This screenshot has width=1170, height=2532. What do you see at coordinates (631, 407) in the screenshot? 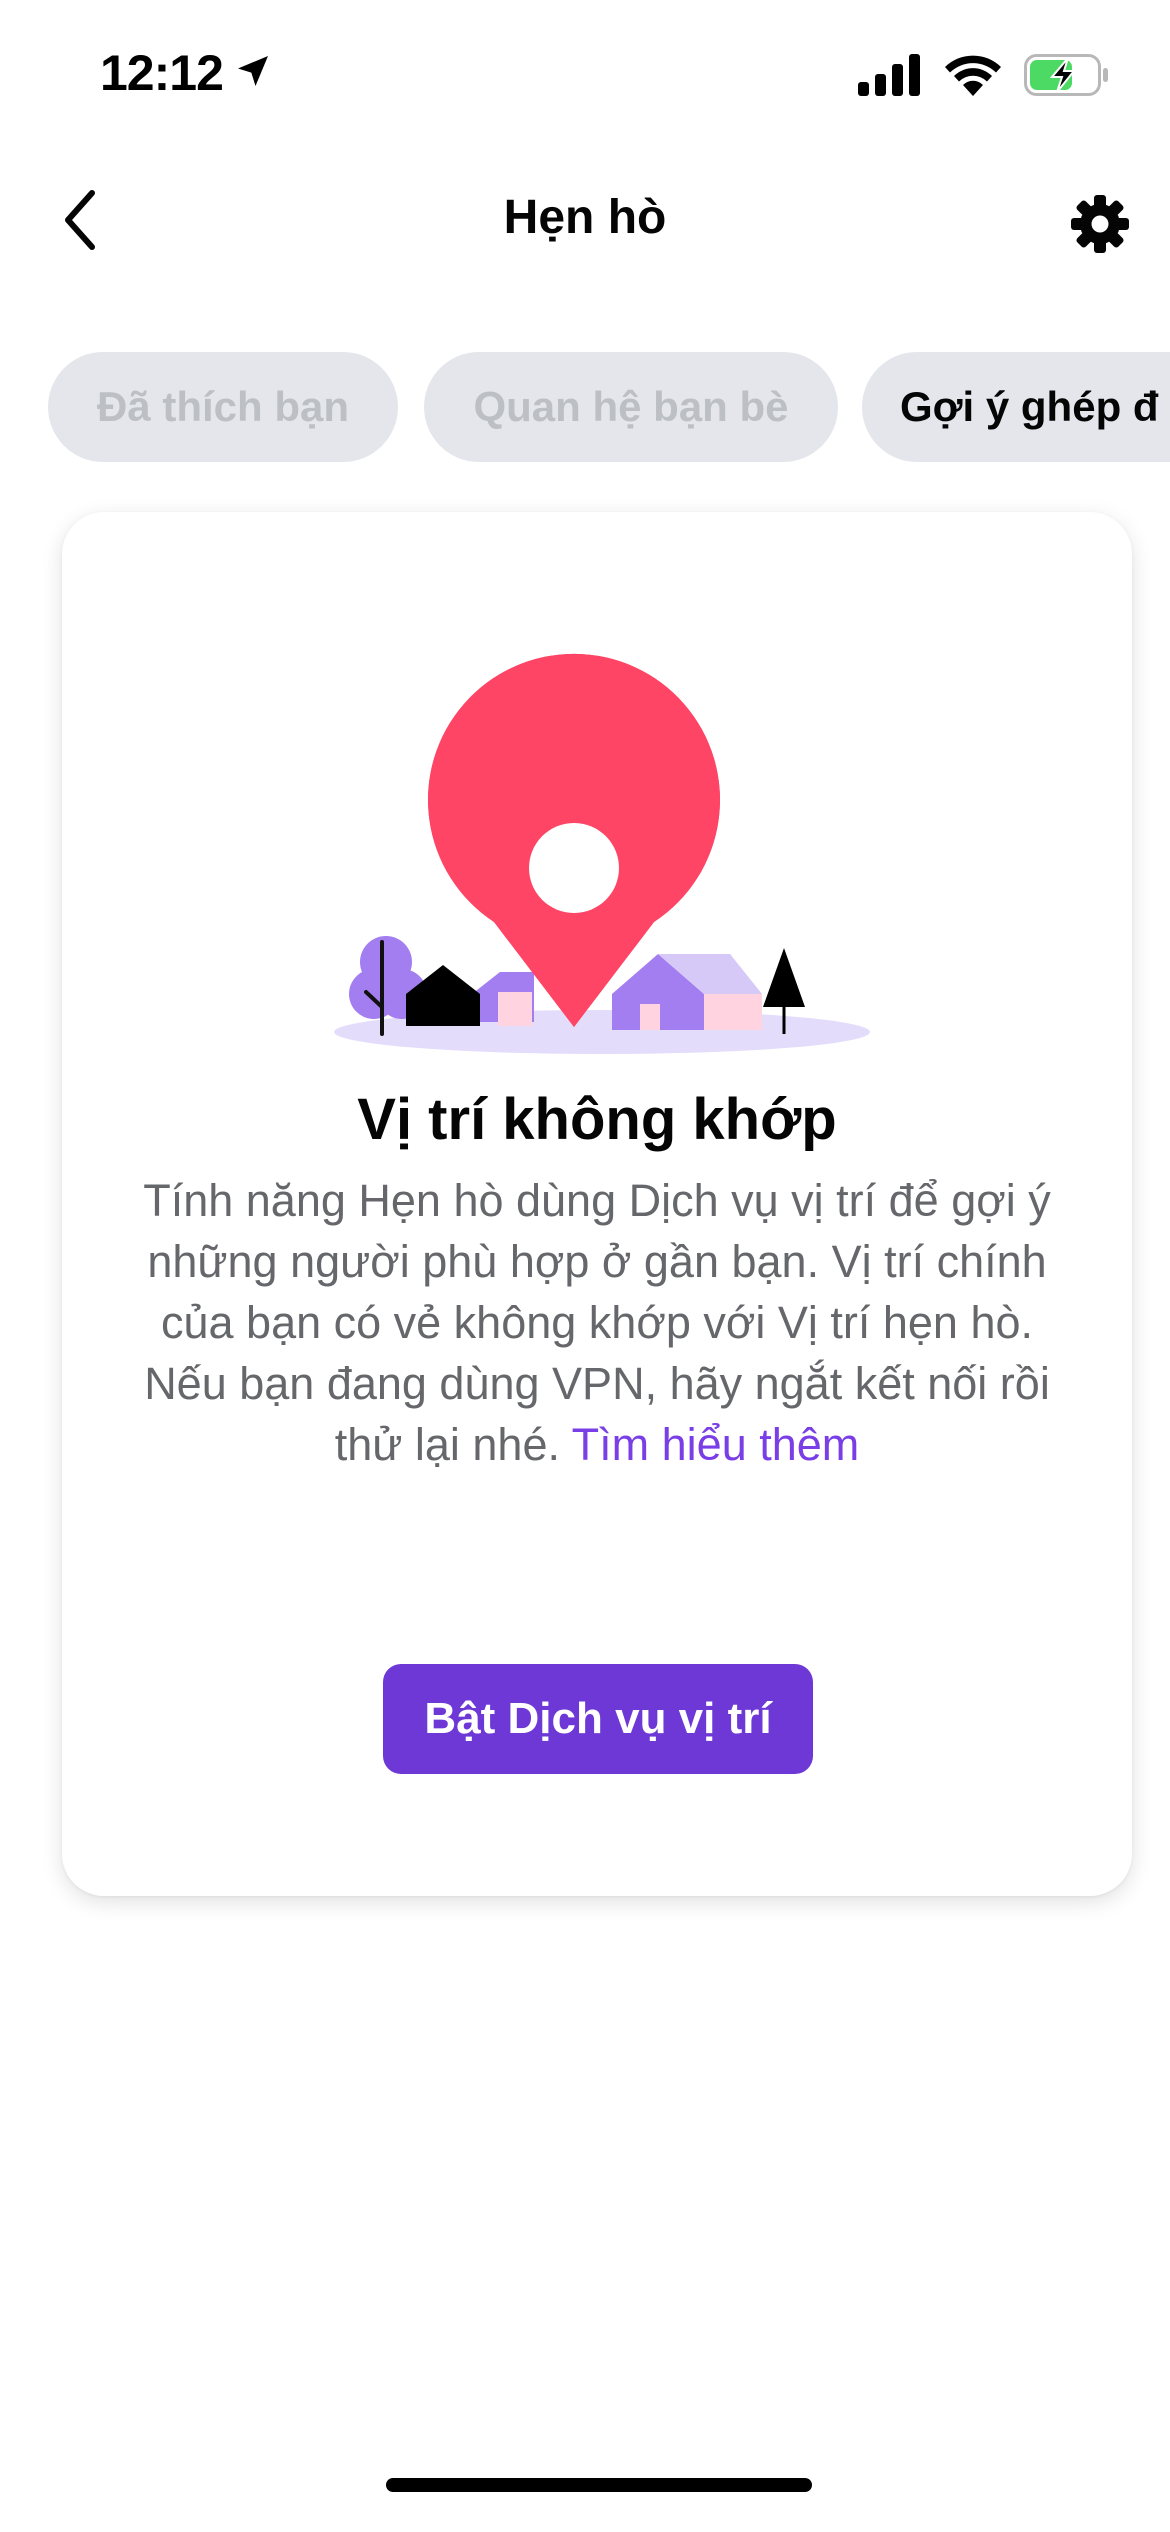
I see `chip-friend-relations: Quan hệ bạn bè` at bounding box center [631, 407].